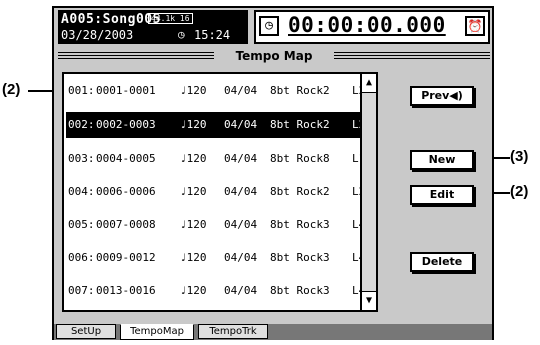 This screenshot has width=540, height=345. Describe the element at coordinates (215, 192) in the screenshot. I see `tempo-row: 004: 0006-0006 ♩120 04/04 8bt Rock2 L2` at that location.